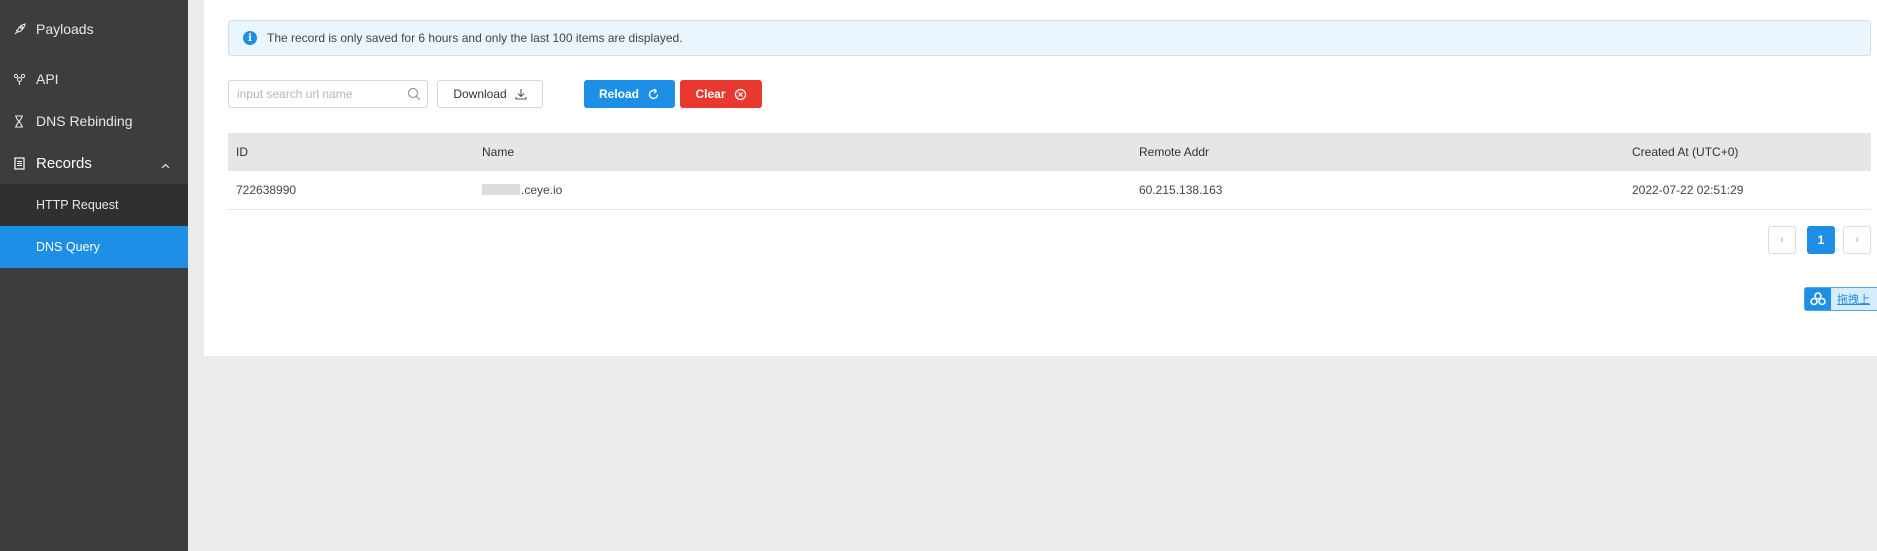 The height and width of the screenshot is (551, 1877). I want to click on close-circle-icon, so click(740, 94).